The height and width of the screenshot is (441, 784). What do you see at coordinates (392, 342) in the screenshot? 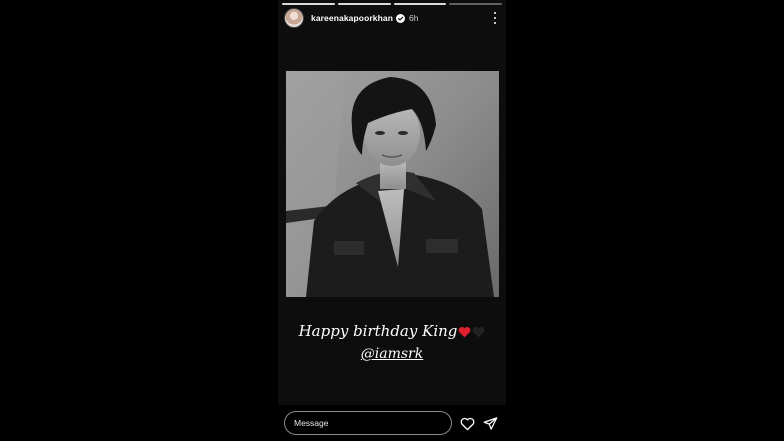
I see `story-caption: Happy birthday King @iamsrk` at bounding box center [392, 342].